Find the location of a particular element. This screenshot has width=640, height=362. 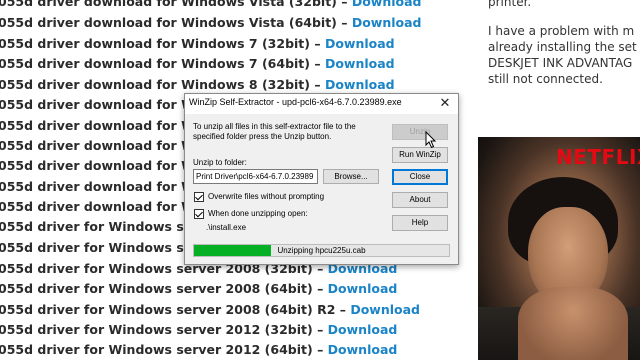

close-icon: ✕ is located at coordinates (445, 103).